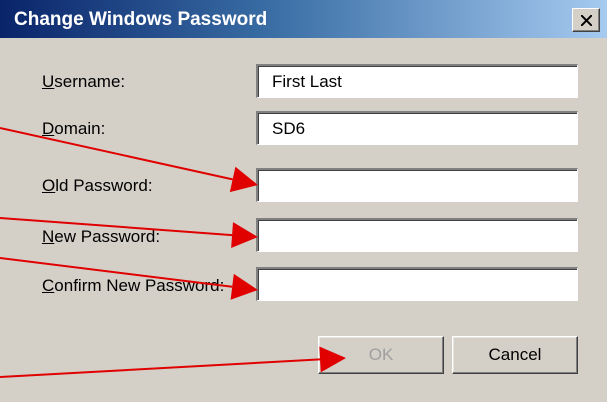 The image size is (607, 402). Describe the element at coordinates (49, 185) in the screenshot. I see `old-password-label-mnemonic: O` at that location.